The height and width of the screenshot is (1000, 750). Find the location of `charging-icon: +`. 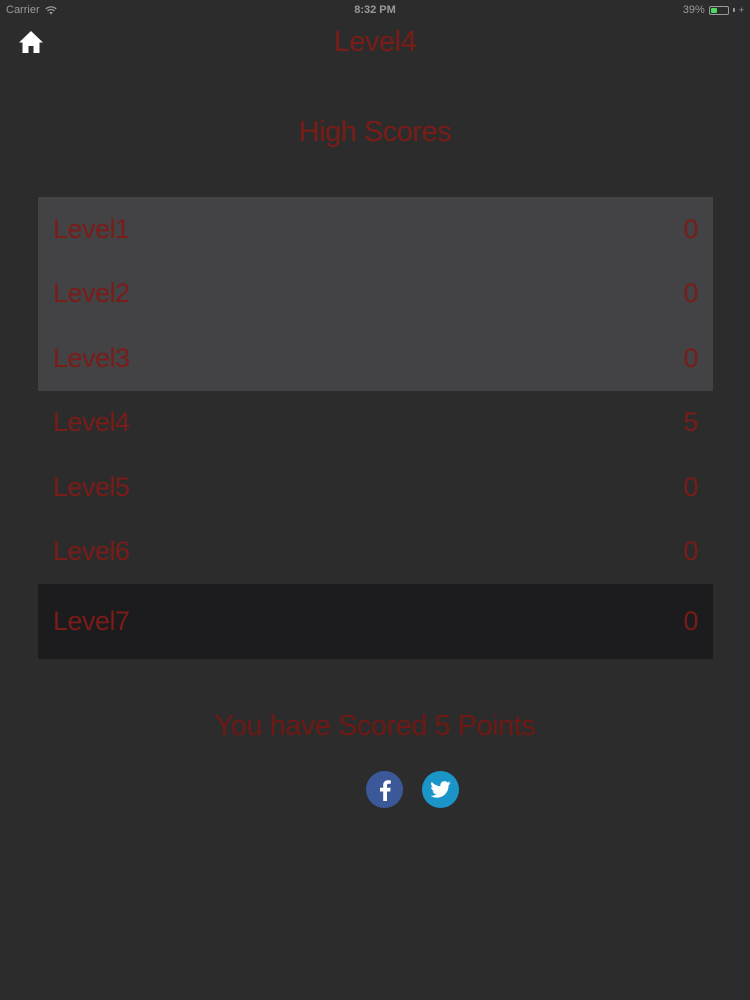

charging-icon: + is located at coordinates (741, 10).